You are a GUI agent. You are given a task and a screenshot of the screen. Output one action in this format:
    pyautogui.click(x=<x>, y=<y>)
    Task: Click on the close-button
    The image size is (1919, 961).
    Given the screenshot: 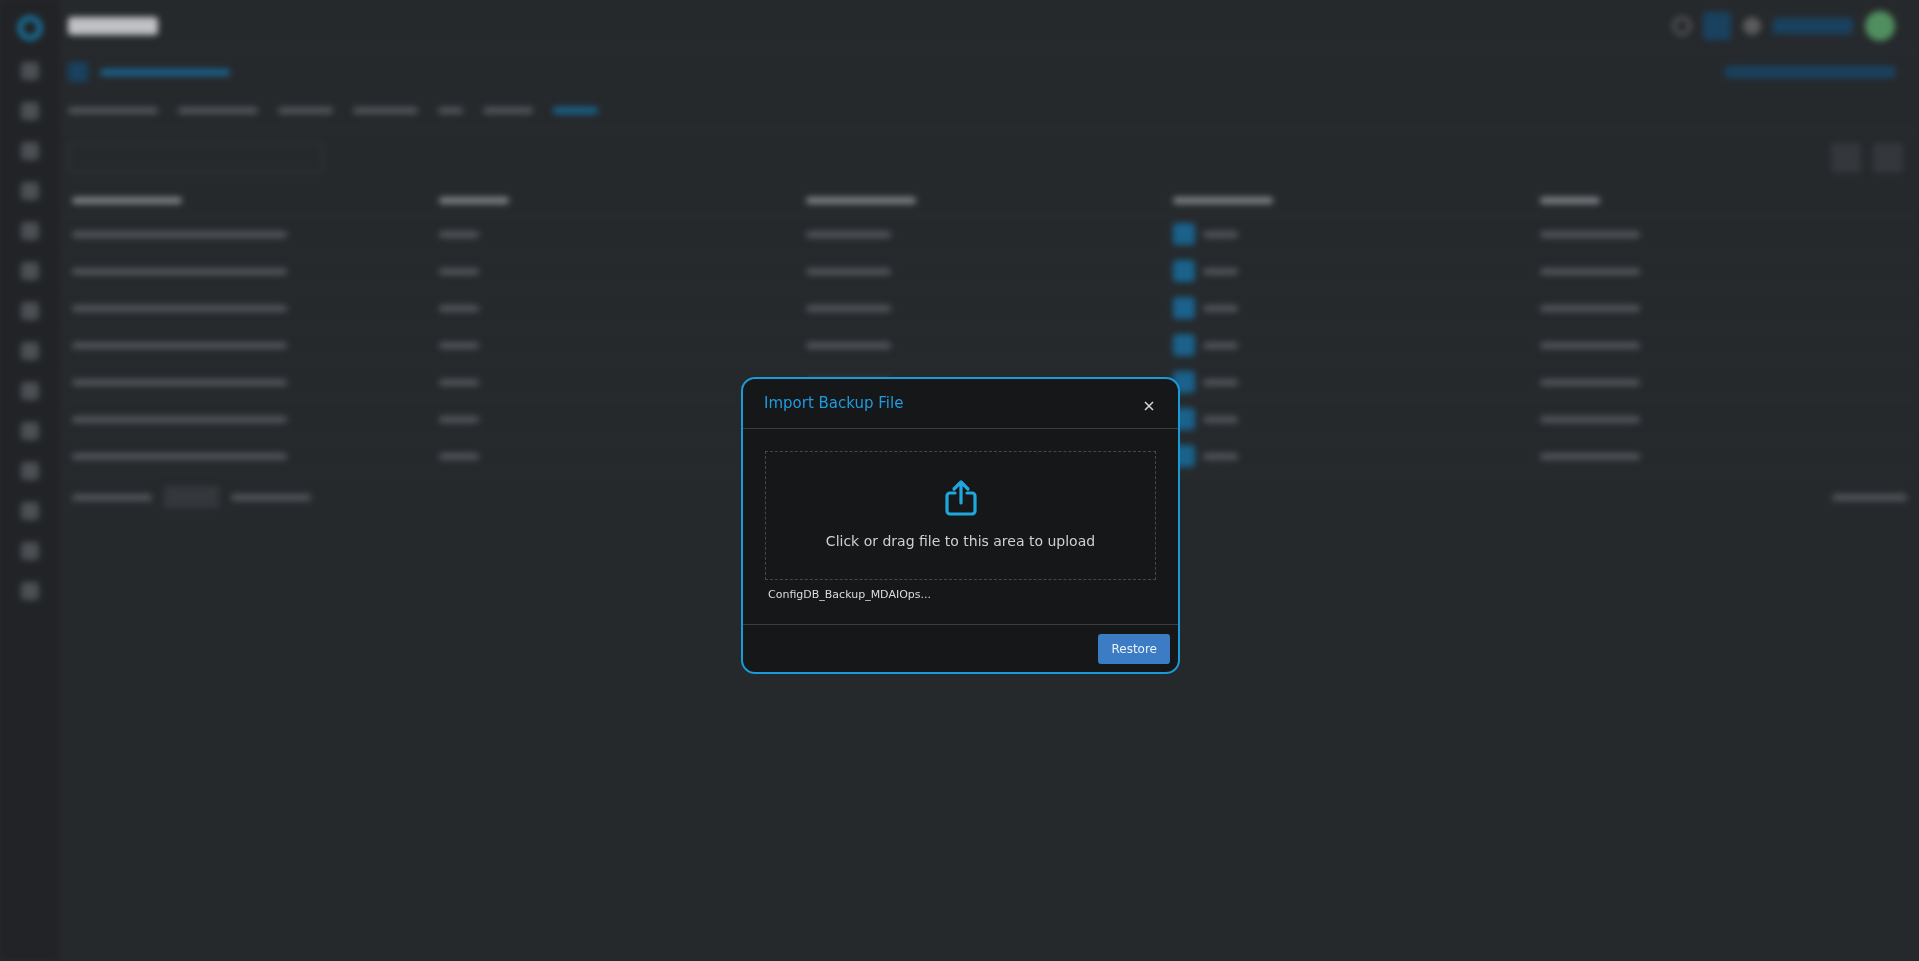 What is the action you would take?
    pyautogui.click(x=1149, y=405)
    